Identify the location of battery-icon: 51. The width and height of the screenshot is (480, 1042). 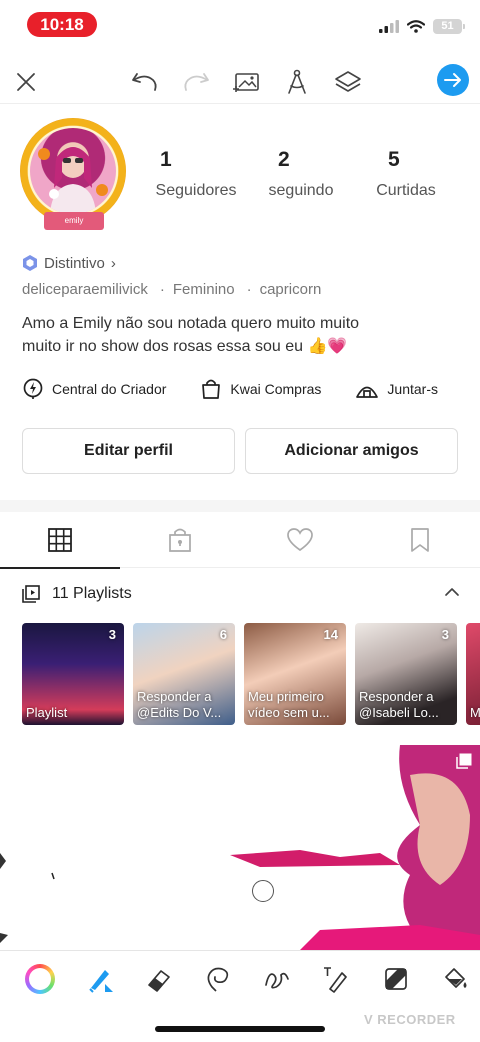
(449, 26).